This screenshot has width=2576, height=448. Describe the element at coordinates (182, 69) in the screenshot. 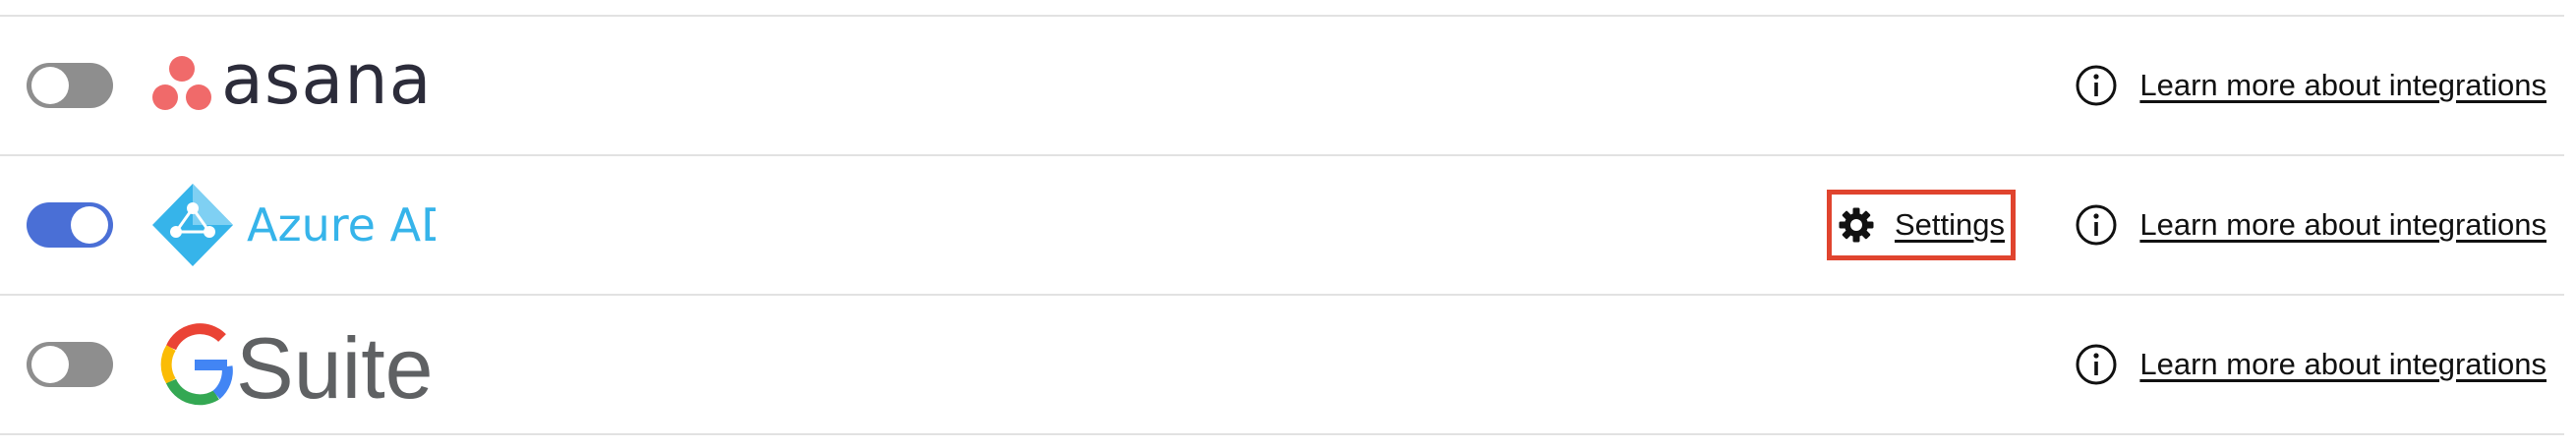

I see `asana-logo-dot-top` at that location.